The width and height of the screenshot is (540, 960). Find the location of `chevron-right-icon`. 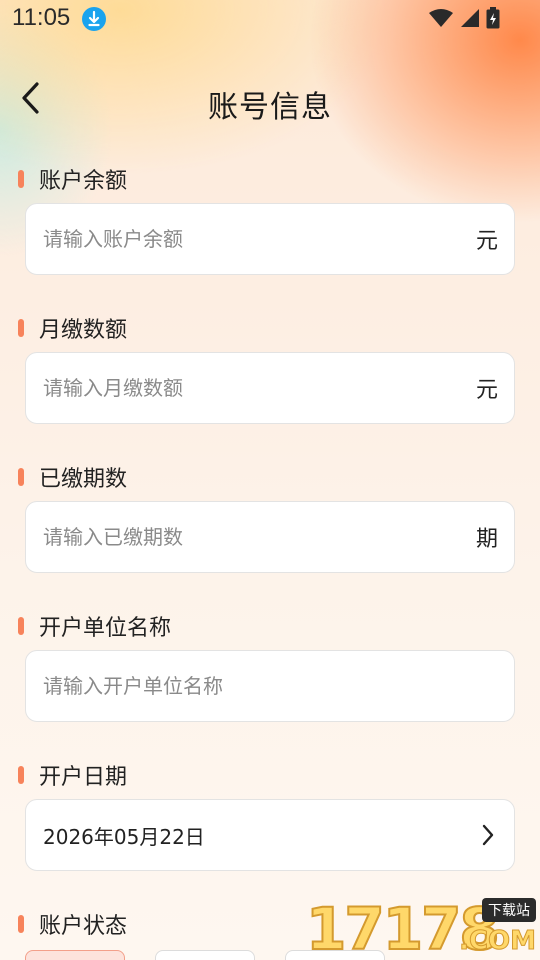

chevron-right-icon is located at coordinates (488, 835).